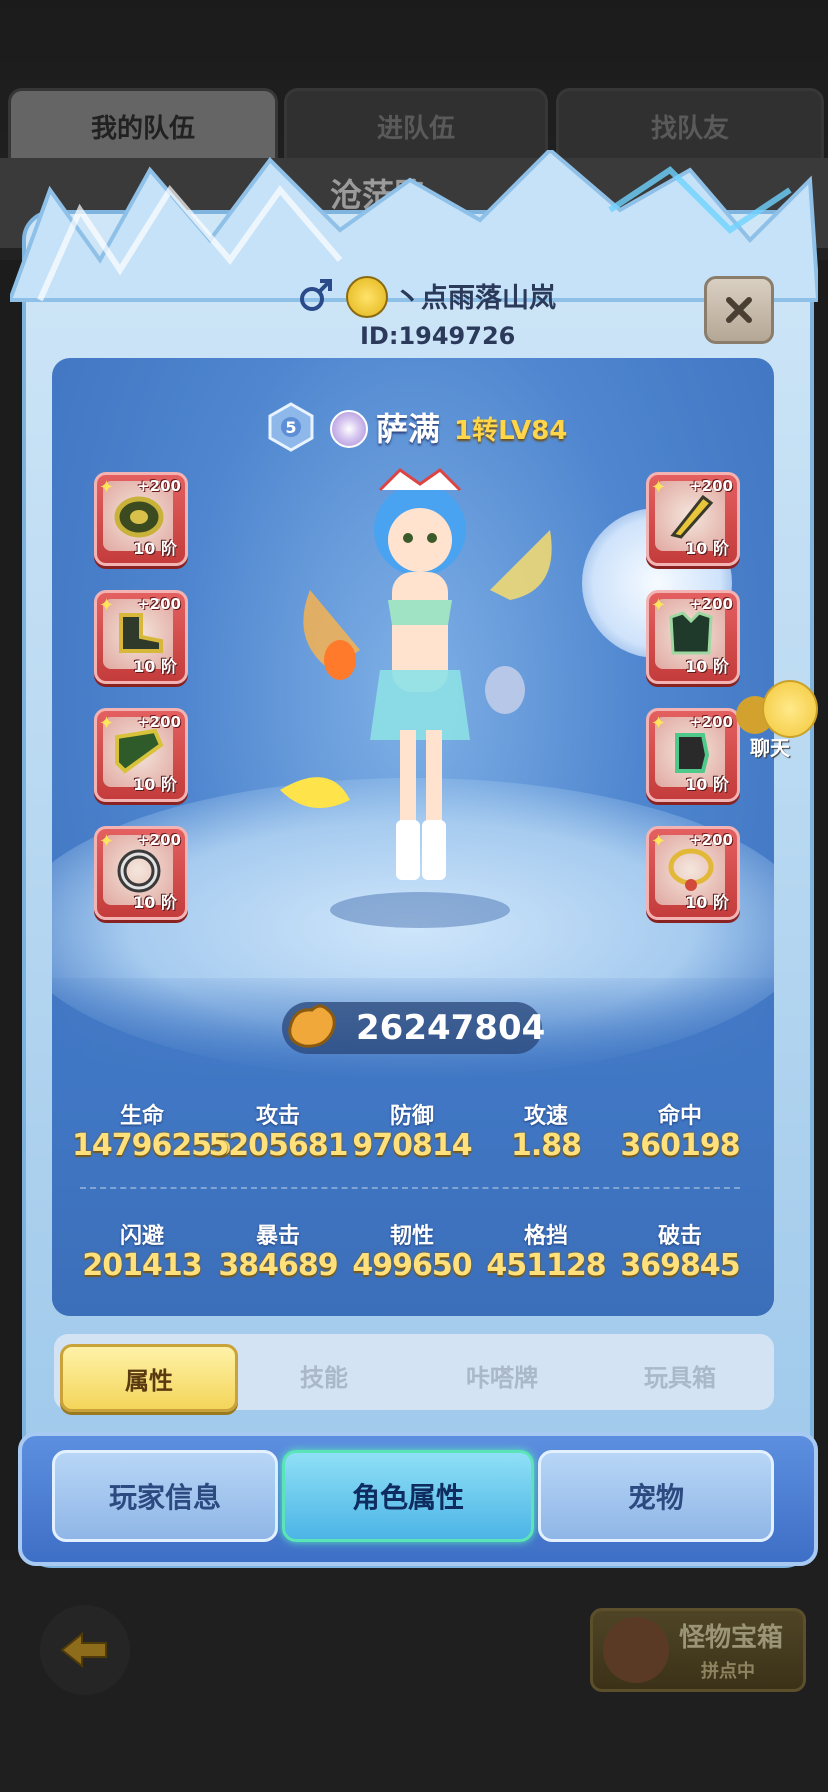  What do you see at coordinates (277, 1116) in the screenshot?
I see `stat-label-attack: 攻击` at bounding box center [277, 1116].